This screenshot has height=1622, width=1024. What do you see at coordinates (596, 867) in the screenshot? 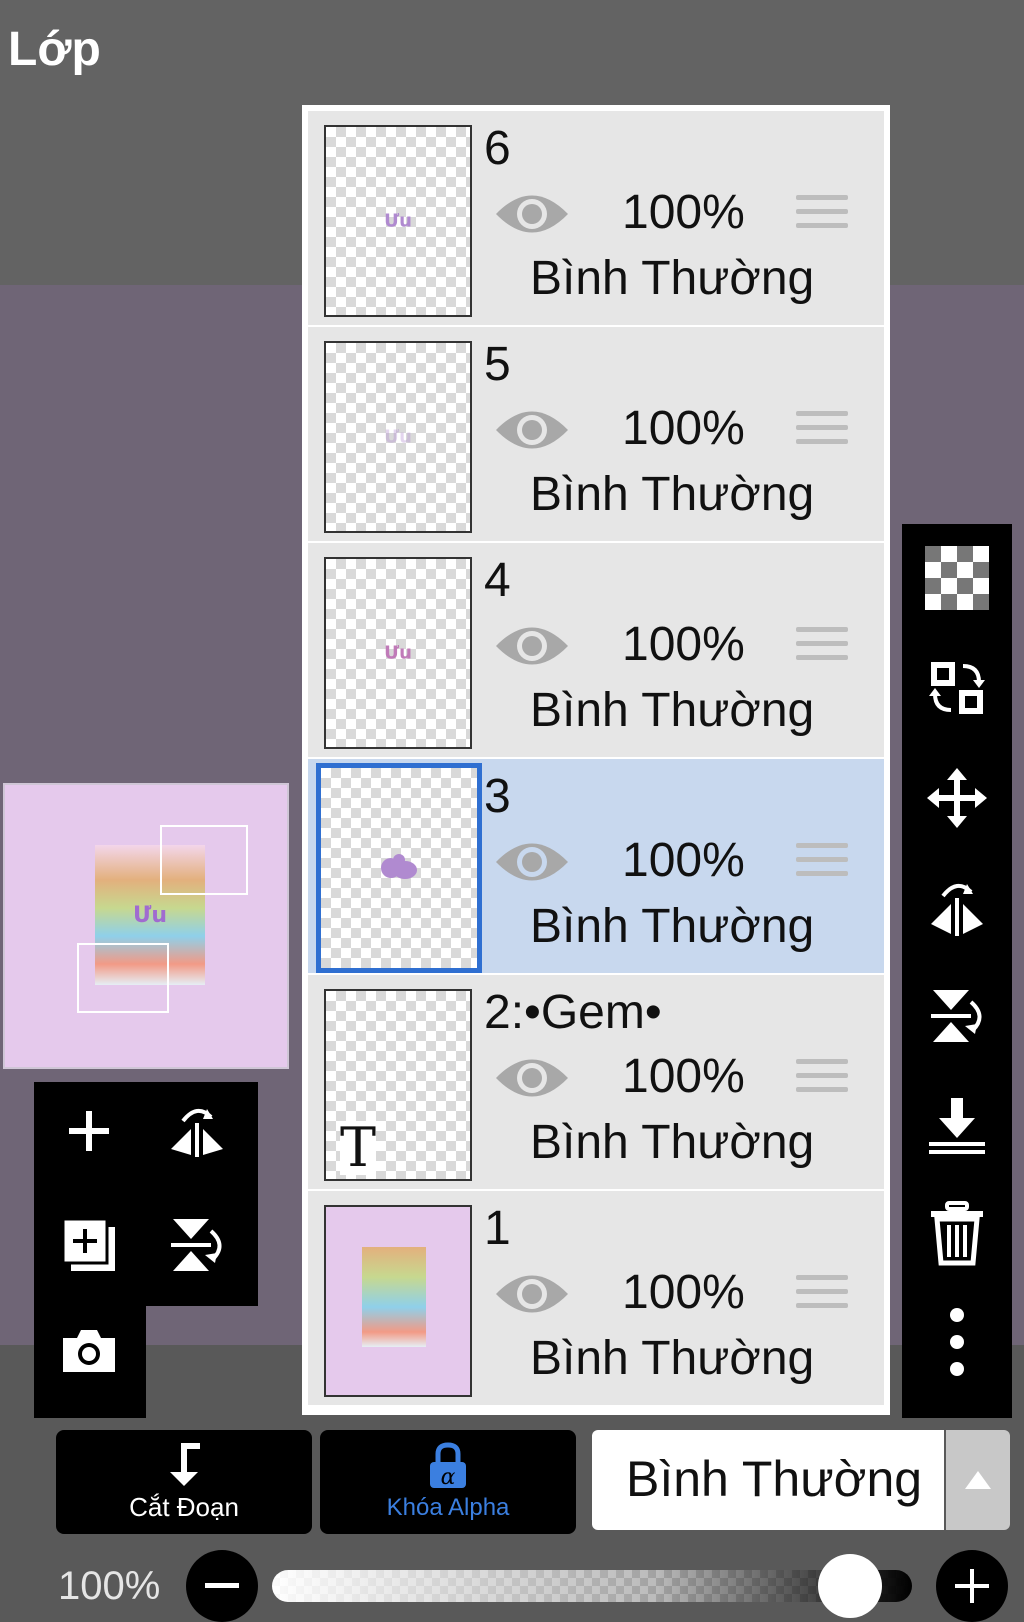
I see `layer-row-selected: 3 100% Bình Thường` at bounding box center [596, 867].